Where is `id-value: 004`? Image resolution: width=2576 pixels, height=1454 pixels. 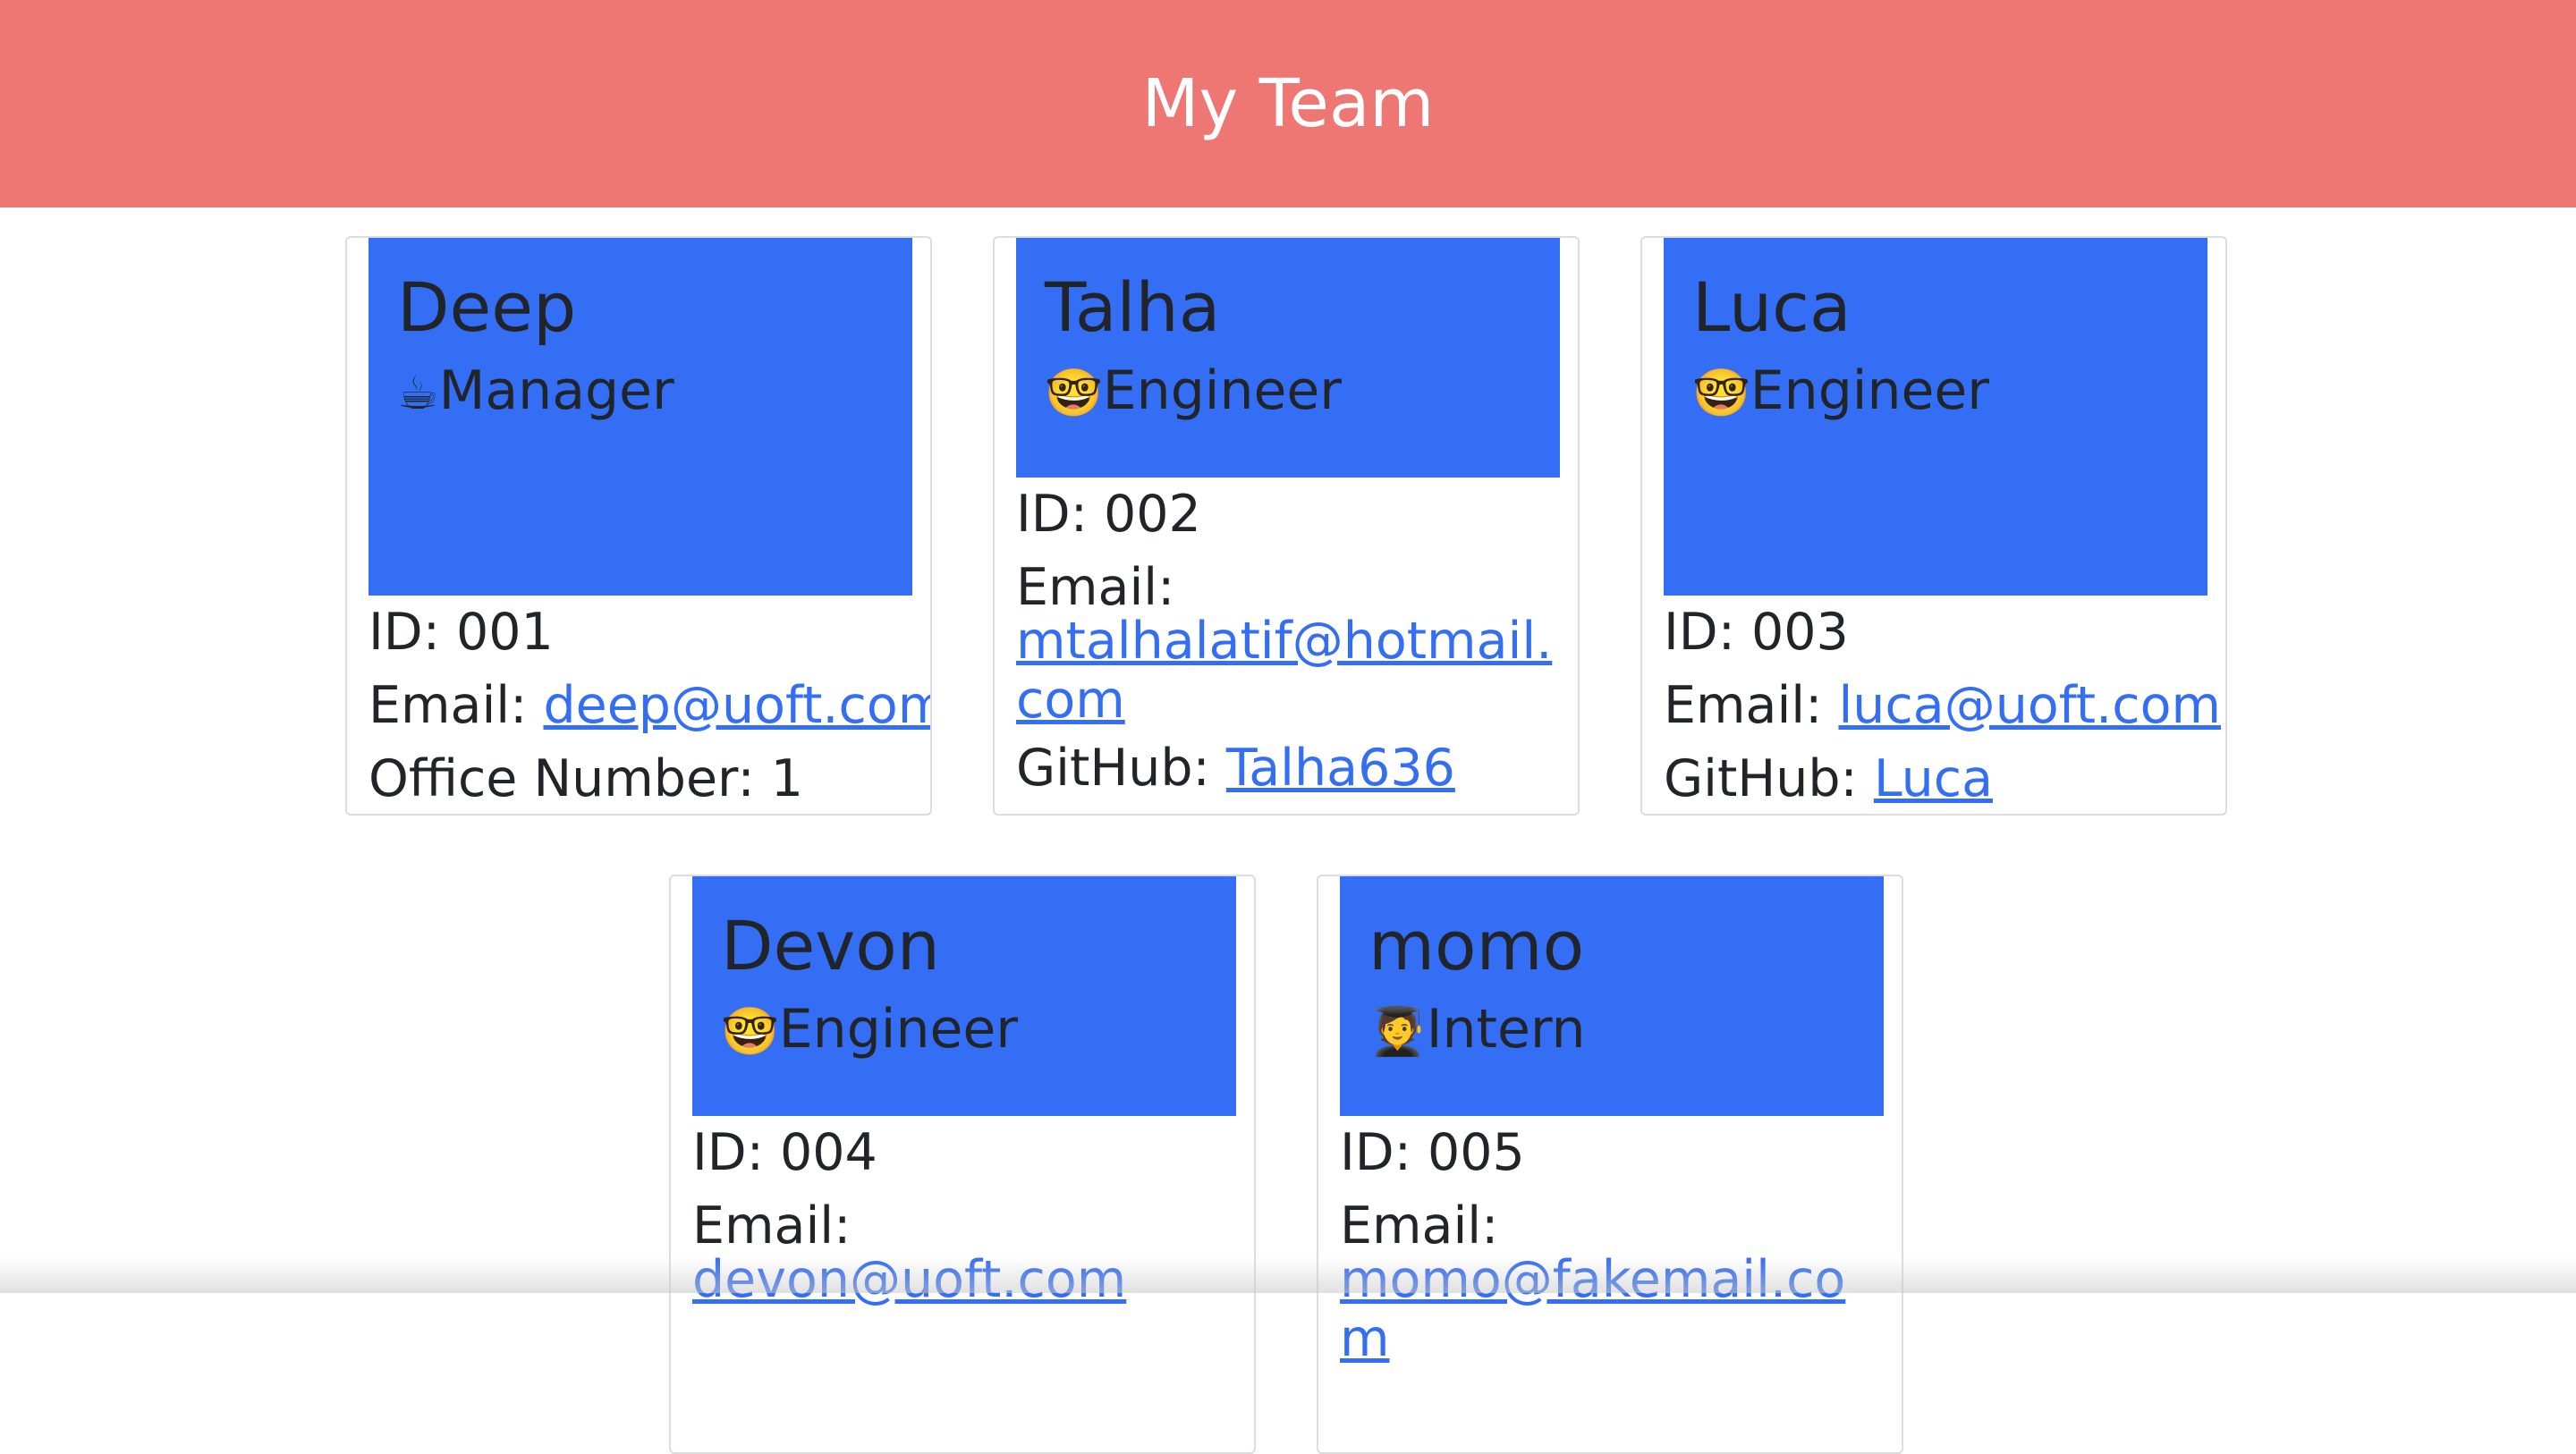
id-value: 004 is located at coordinates (828, 1153).